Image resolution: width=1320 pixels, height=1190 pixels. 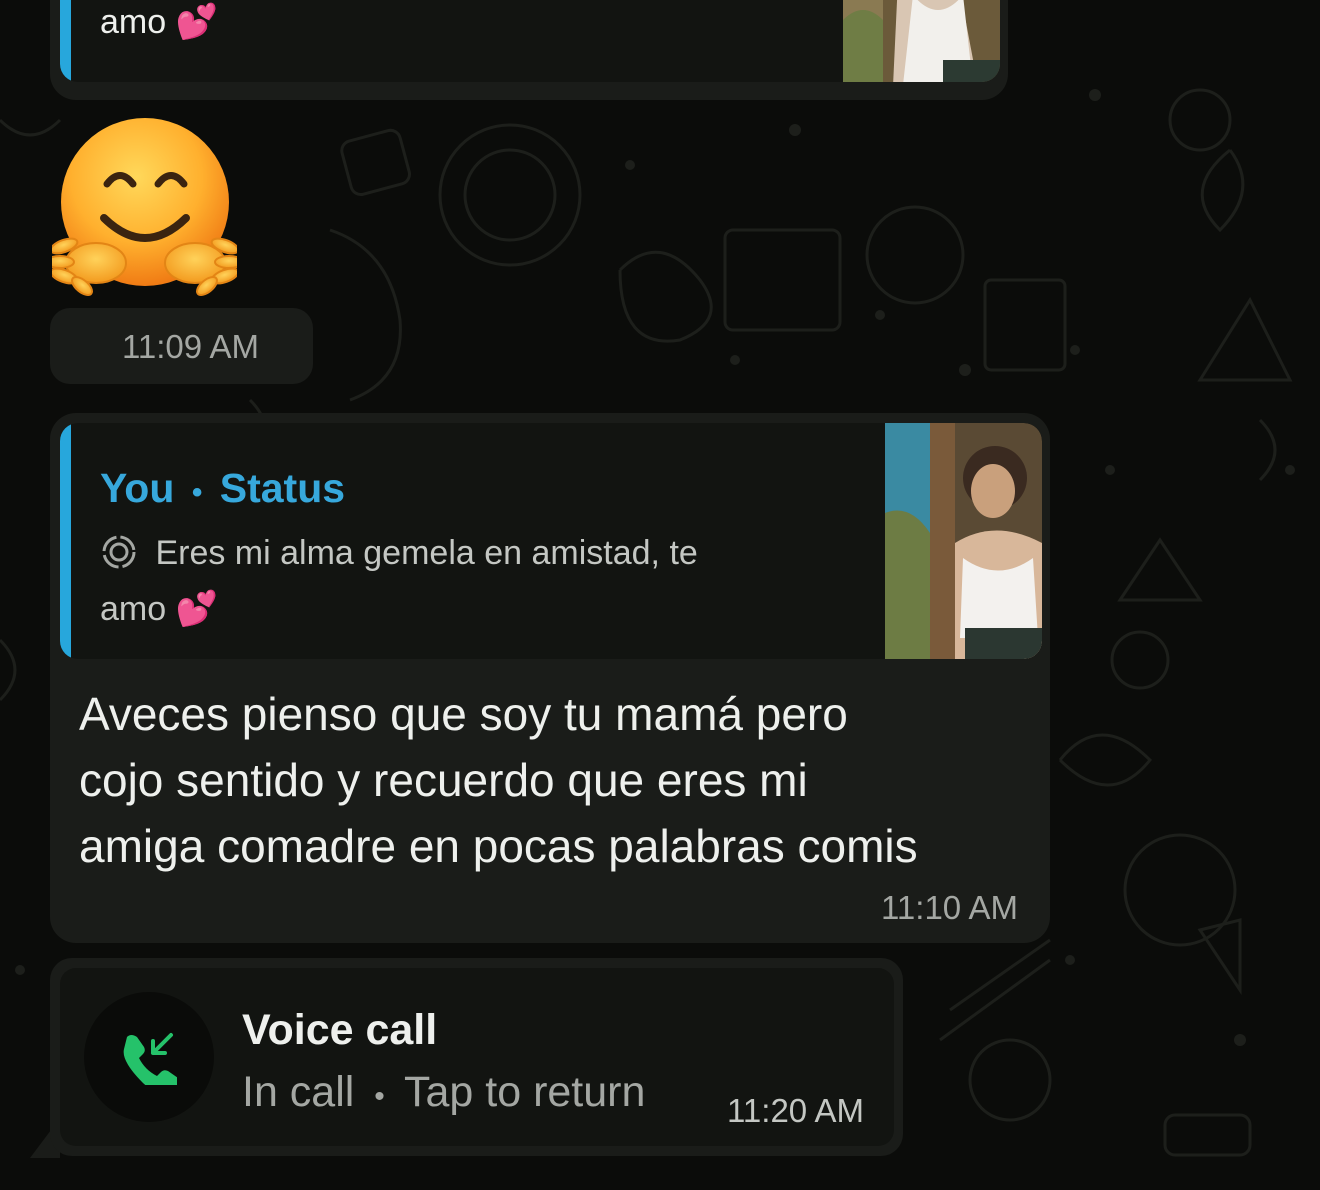 I want to click on incoming-call-icon, so click(x=150, y=1059).